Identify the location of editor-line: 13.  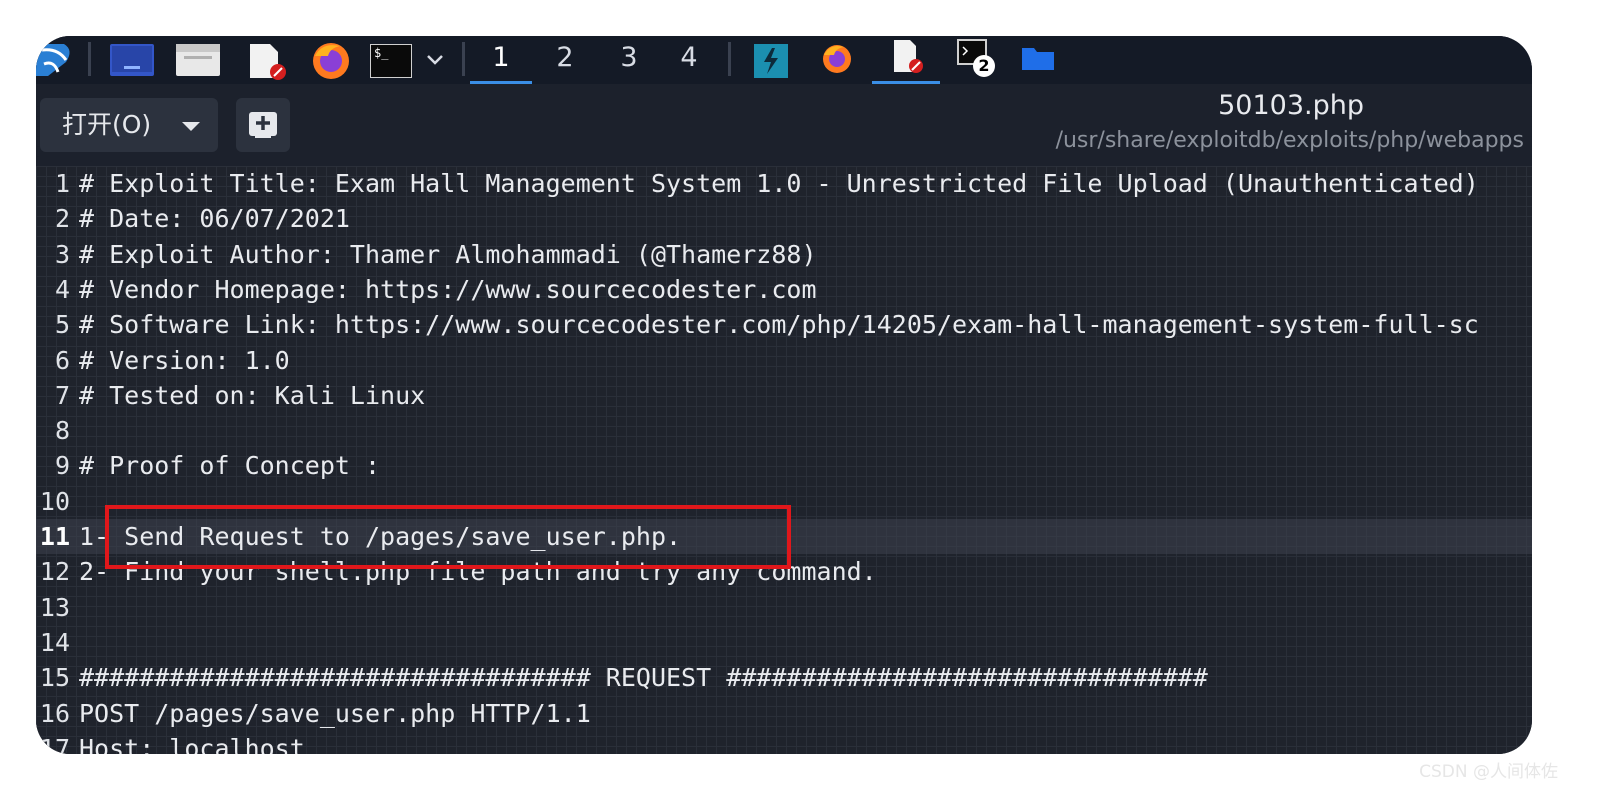
(784, 607).